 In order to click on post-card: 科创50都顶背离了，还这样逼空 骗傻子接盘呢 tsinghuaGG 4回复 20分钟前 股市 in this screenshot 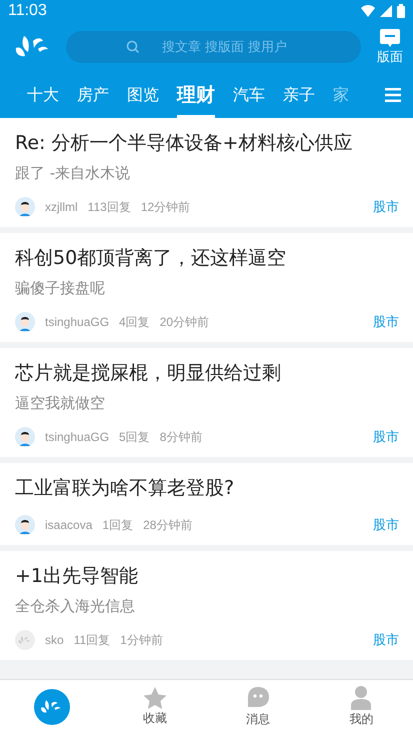, I will do `click(206, 287)`.